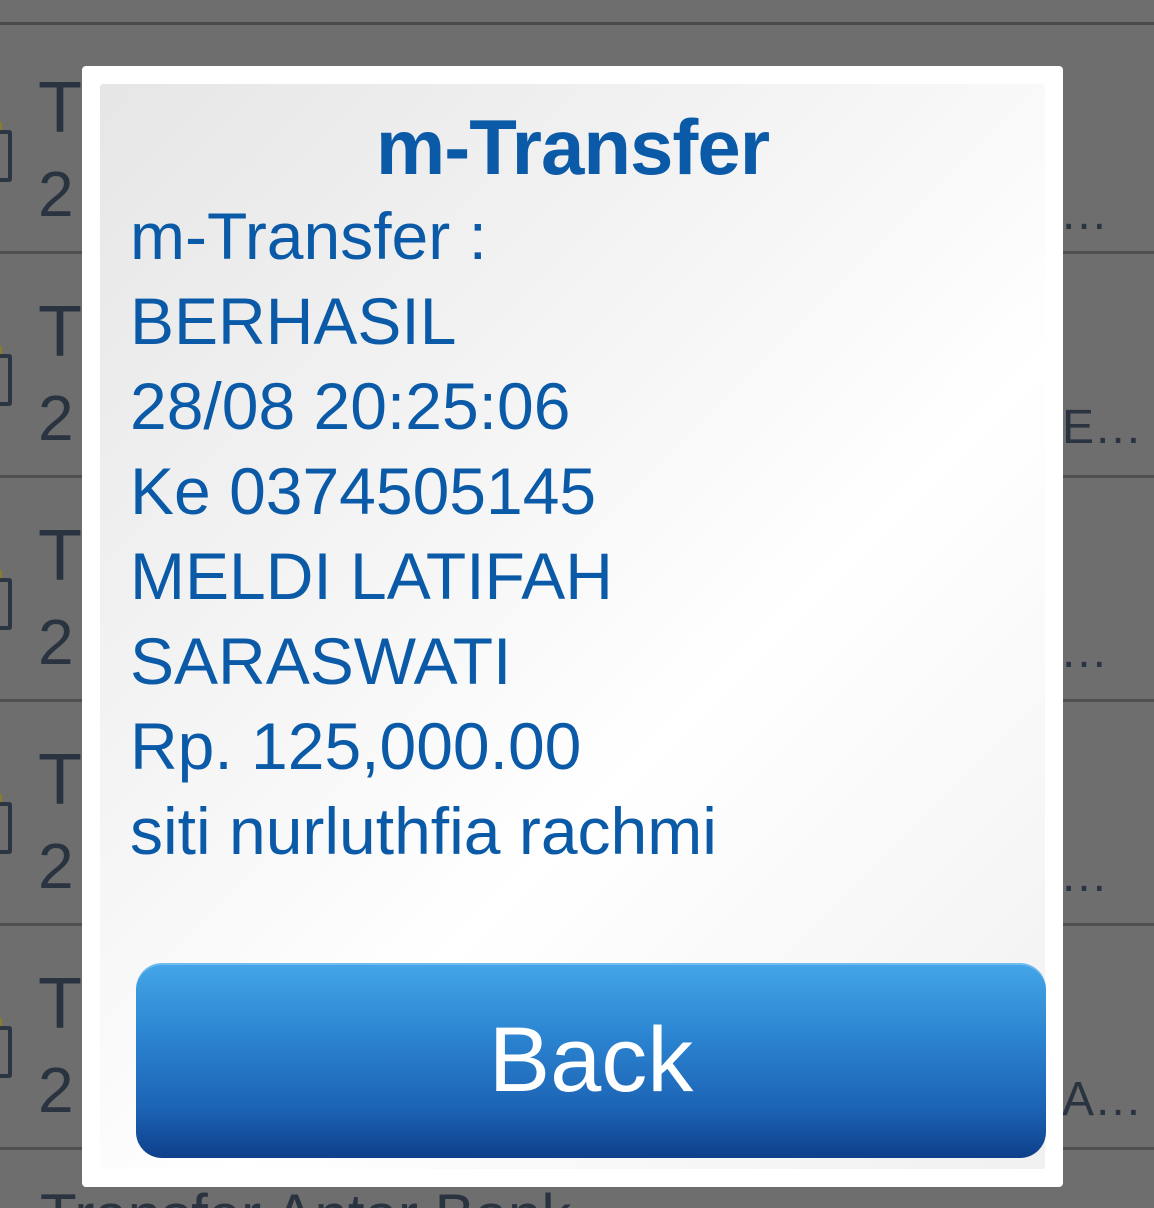 This screenshot has width=1154, height=1208. Describe the element at coordinates (350, 406) in the screenshot. I see `transfer-datetime: 28/08 20:25:06` at that location.